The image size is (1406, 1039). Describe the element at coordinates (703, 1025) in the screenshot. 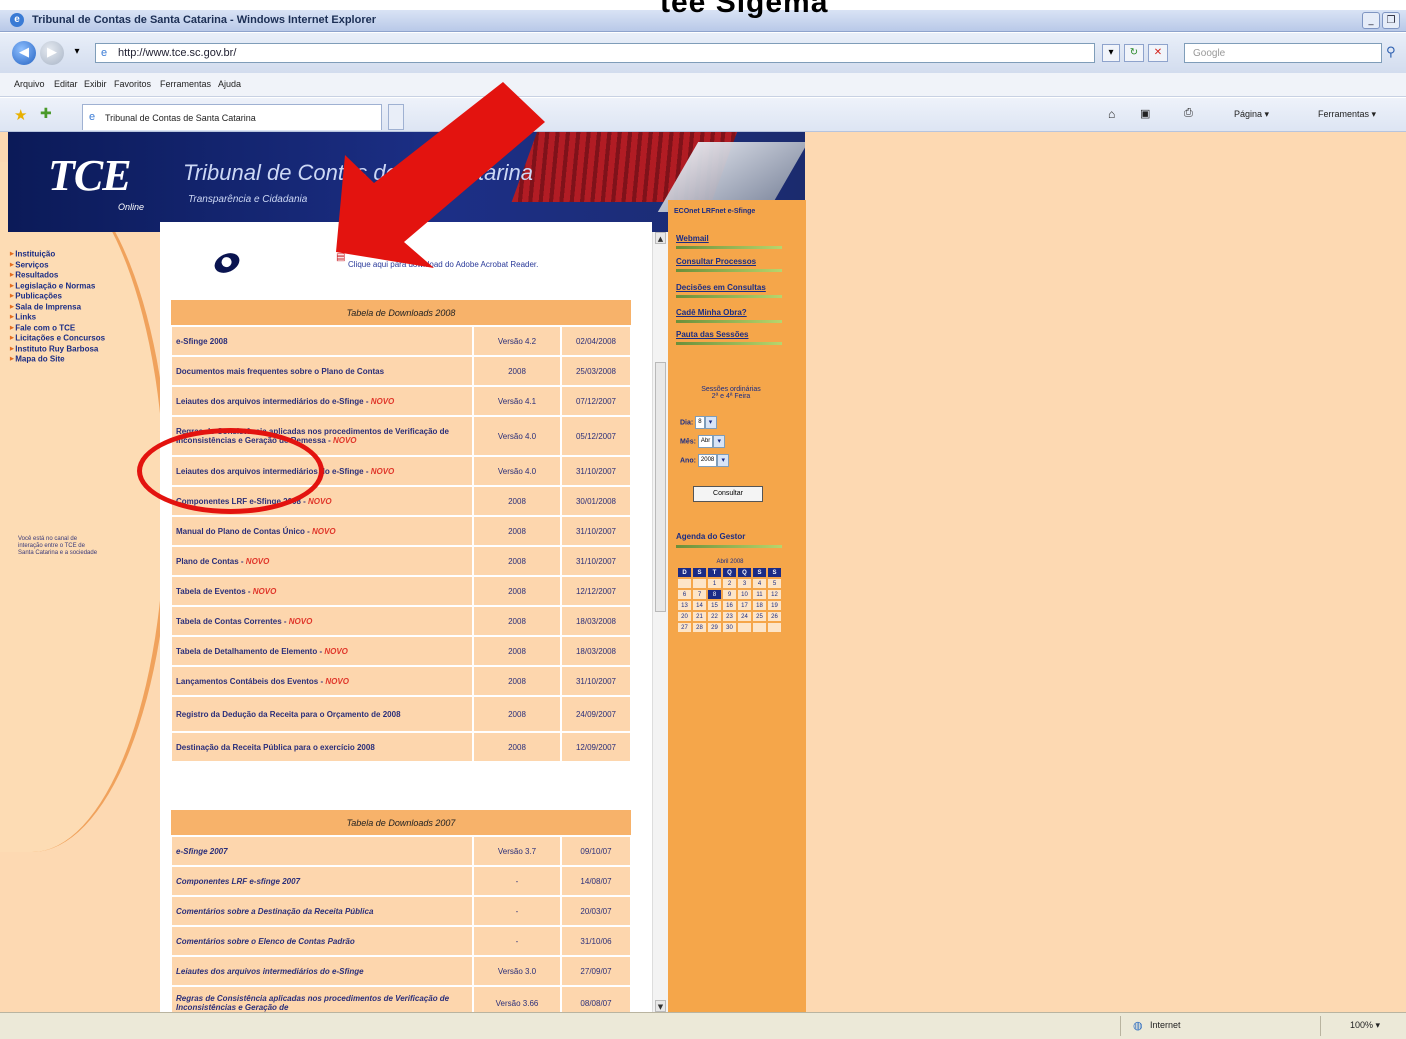

I see `status-bar: ◍ Internet 100% ▾` at that location.